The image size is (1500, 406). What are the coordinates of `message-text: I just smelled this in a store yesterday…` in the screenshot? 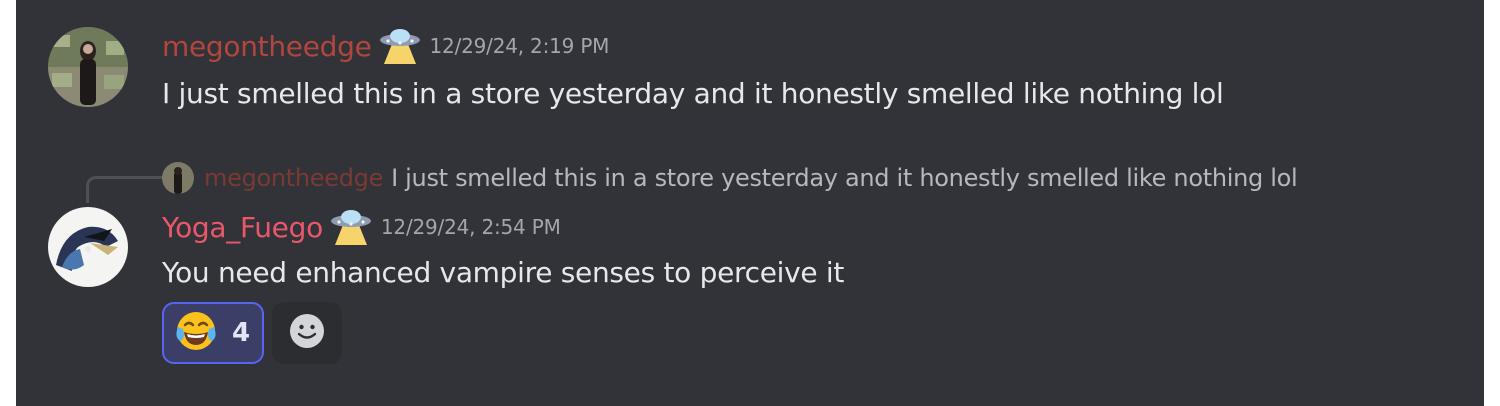 It's located at (693, 93).